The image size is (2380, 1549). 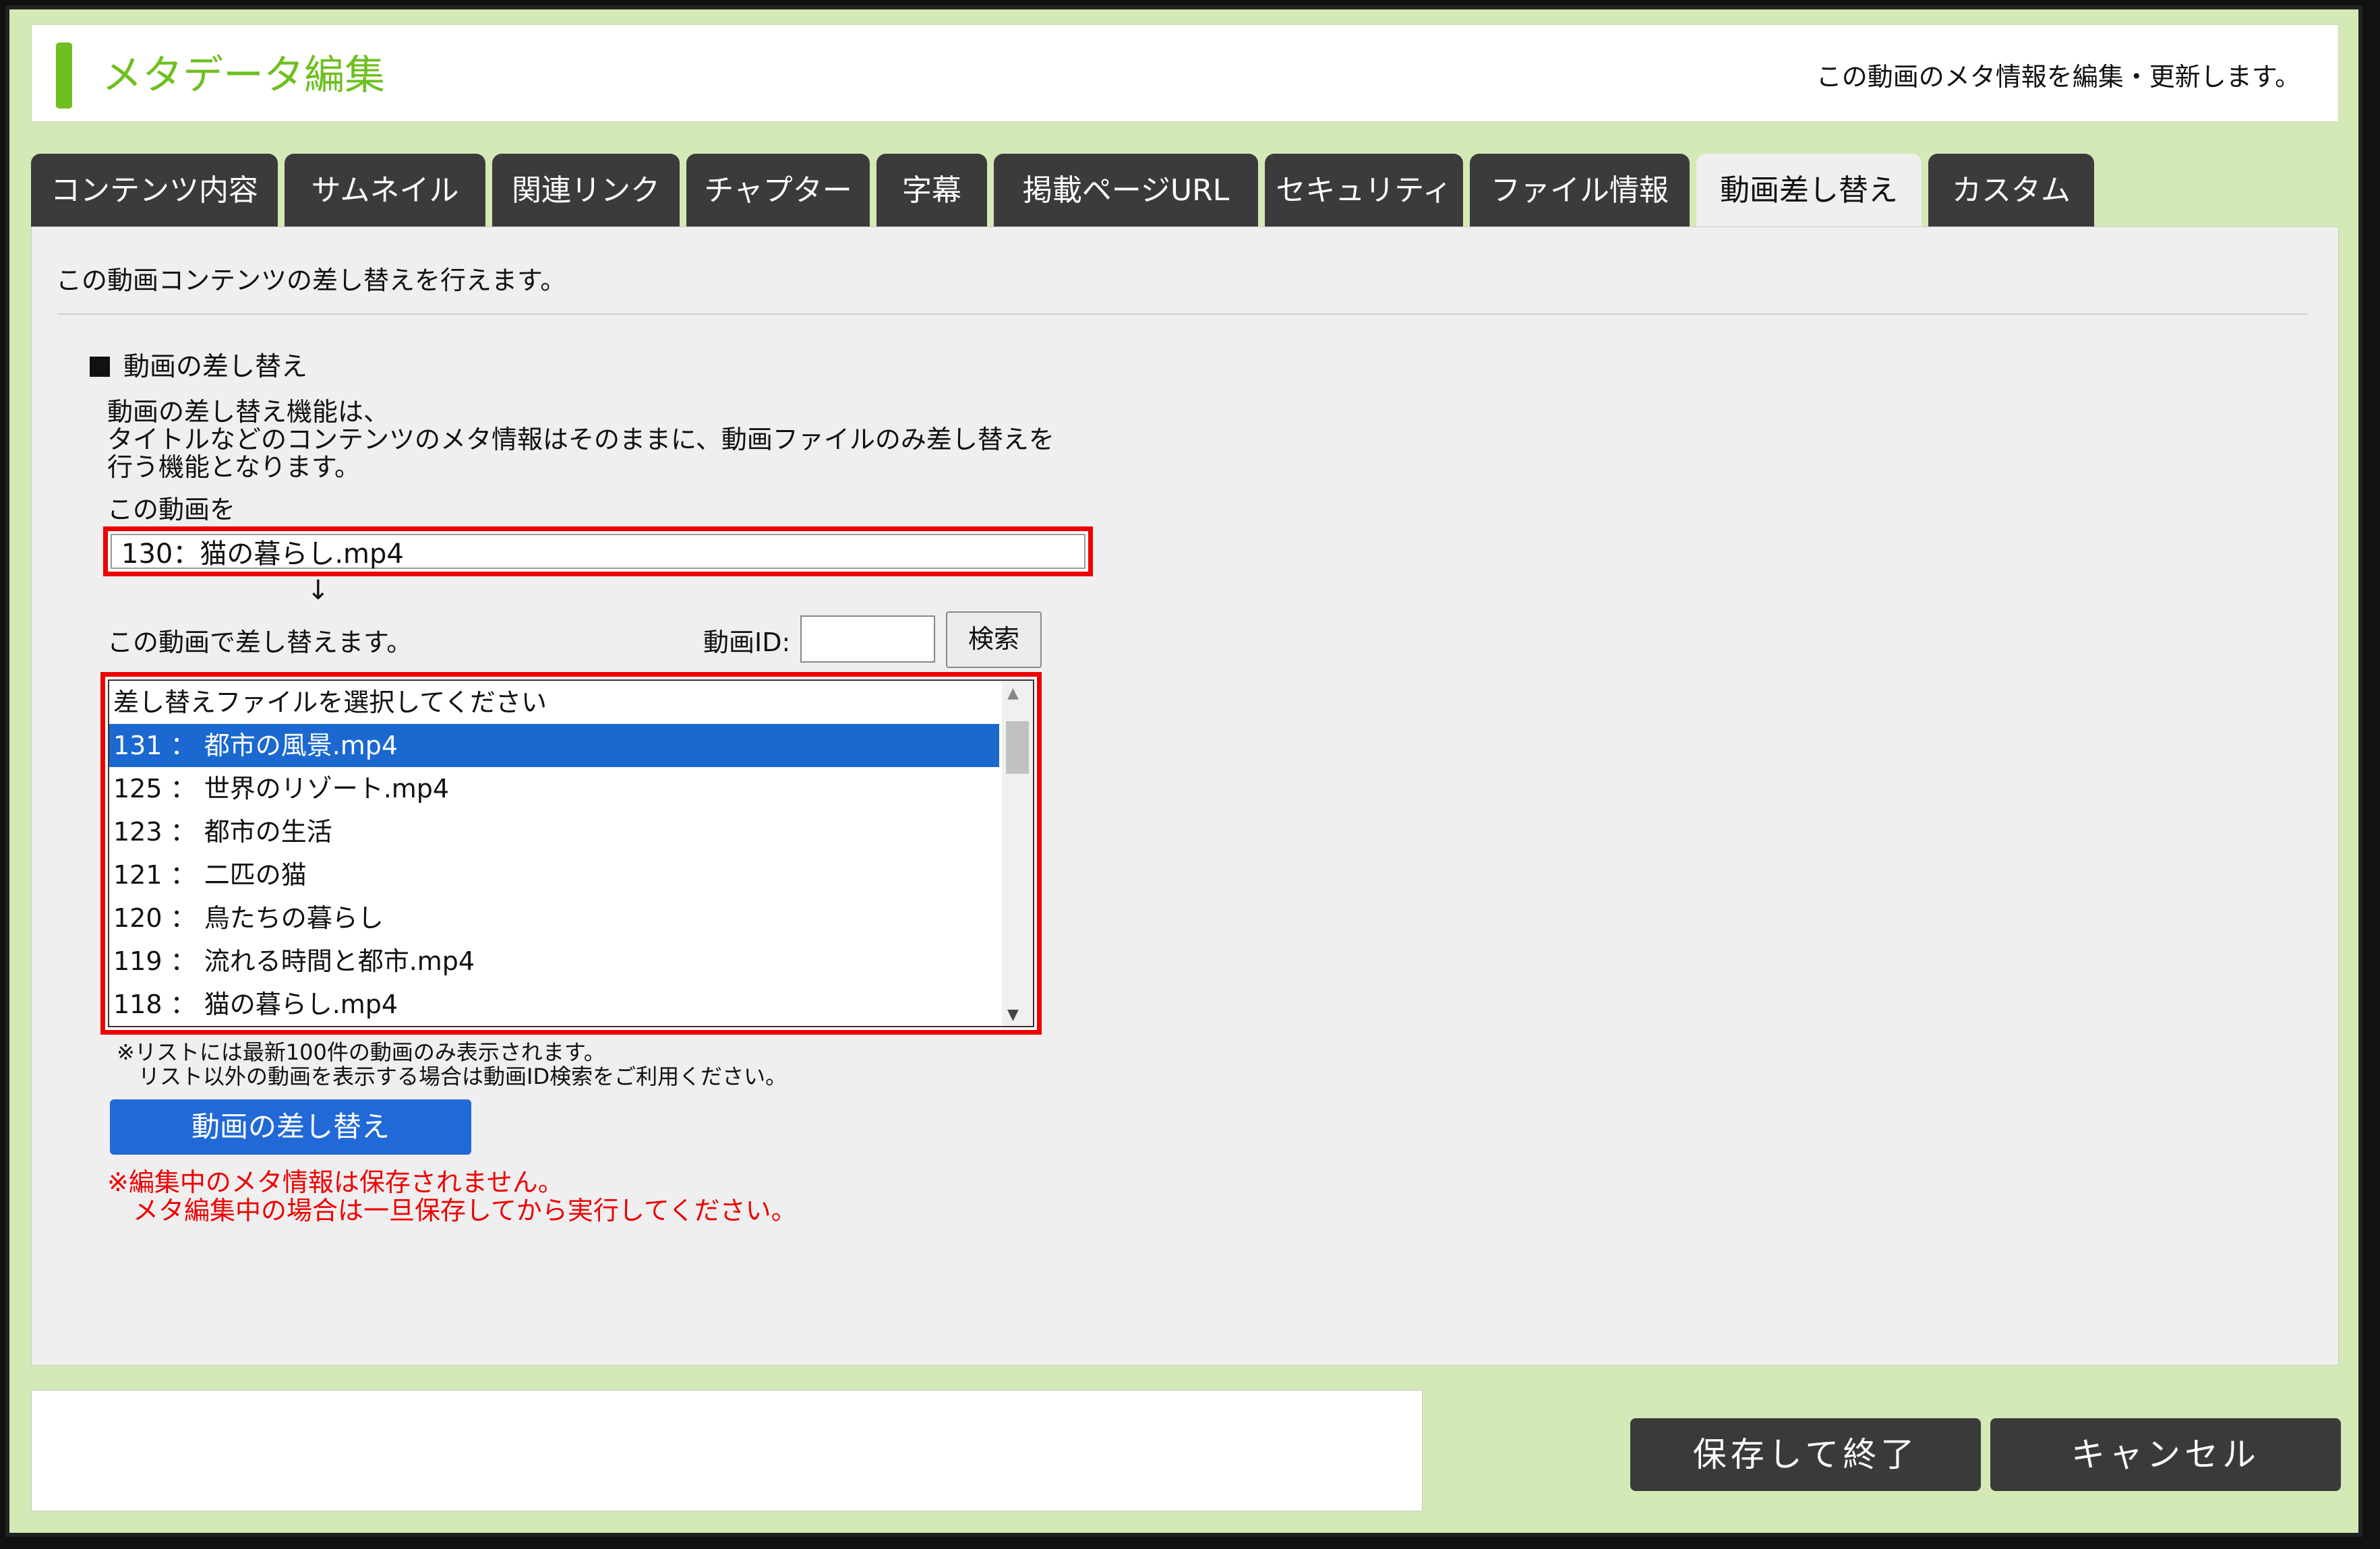 What do you see at coordinates (154, 190) in the screenshot?
I see `tab-contents: コンテンツ内容` at bounding box center [154, 190].